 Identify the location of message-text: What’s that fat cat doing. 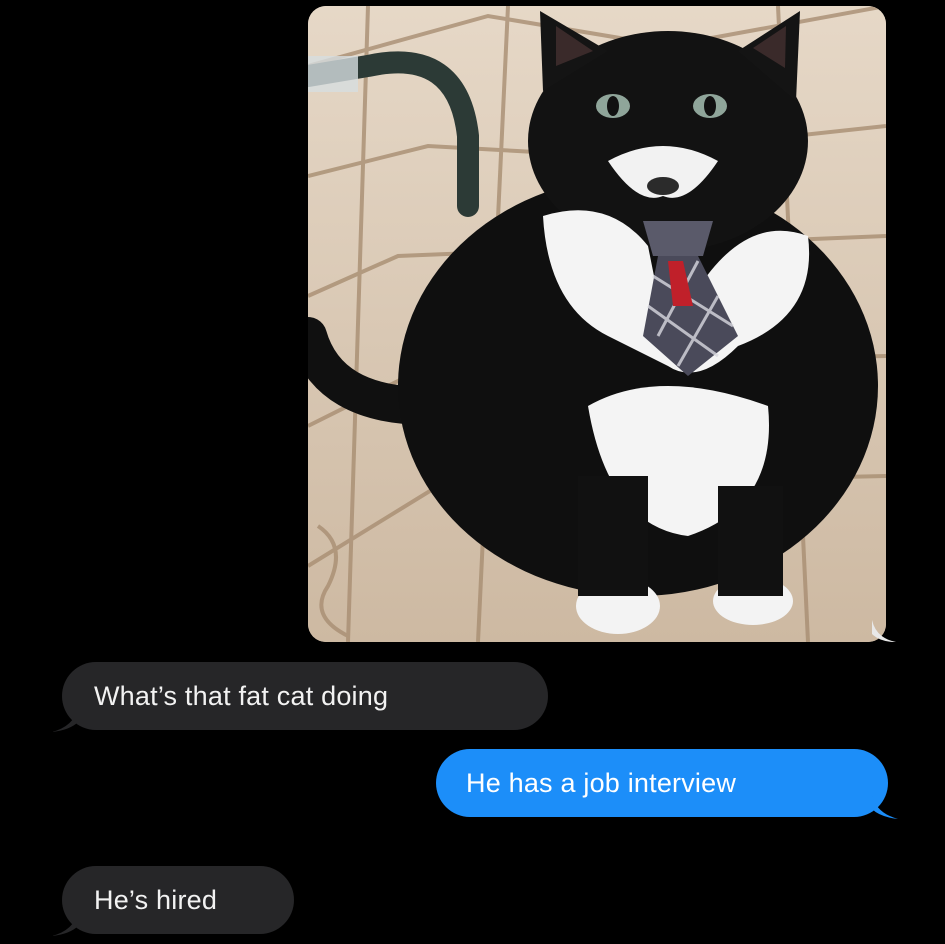
(241, 696).